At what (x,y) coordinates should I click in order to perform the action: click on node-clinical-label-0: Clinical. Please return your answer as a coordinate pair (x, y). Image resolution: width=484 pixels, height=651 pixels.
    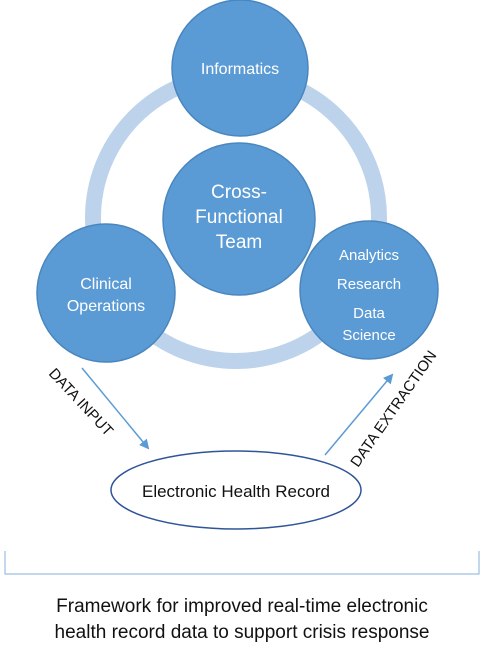
    Looking at the image, I should click on (106, 284).